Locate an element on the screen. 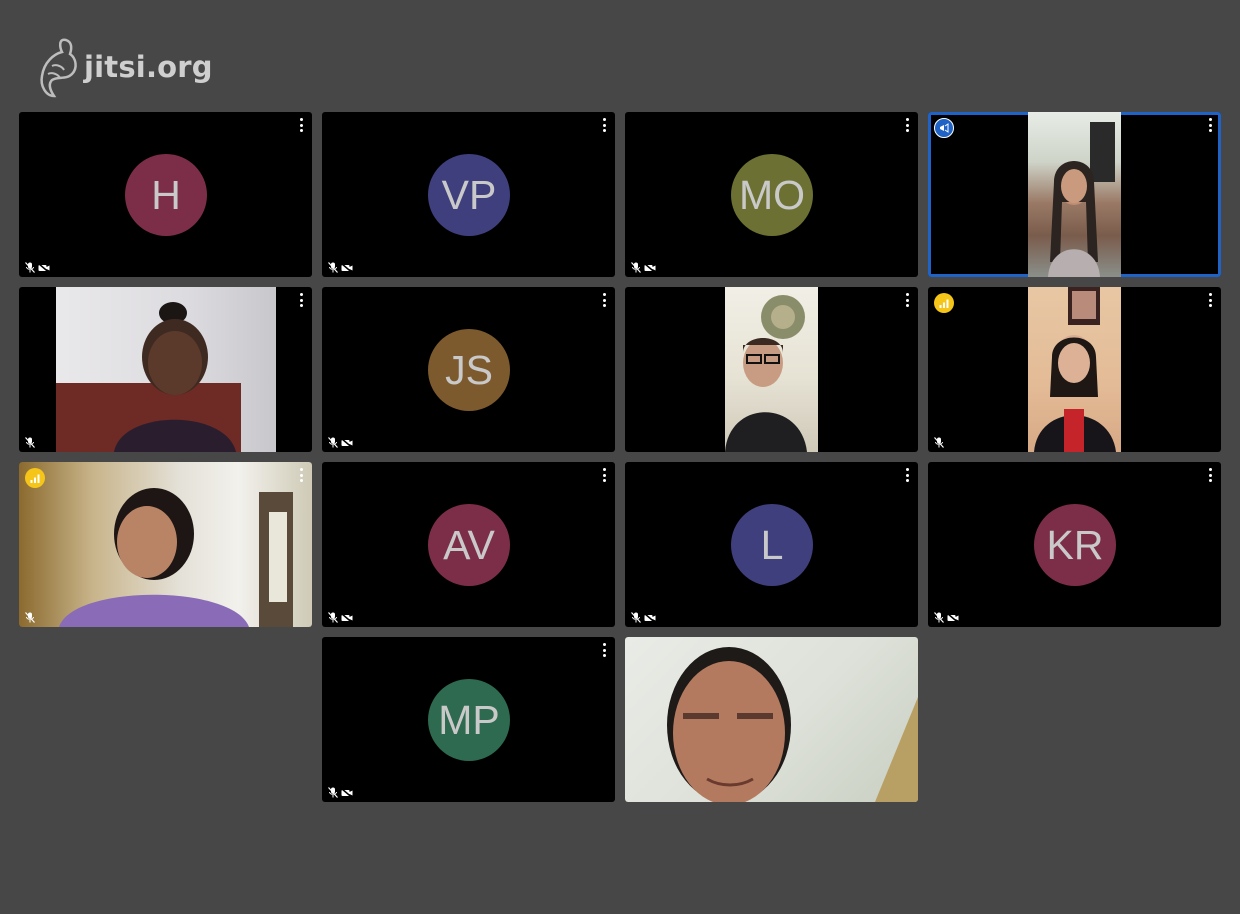  participant-tile-active-speaker is located at coordinates (1074, 194).